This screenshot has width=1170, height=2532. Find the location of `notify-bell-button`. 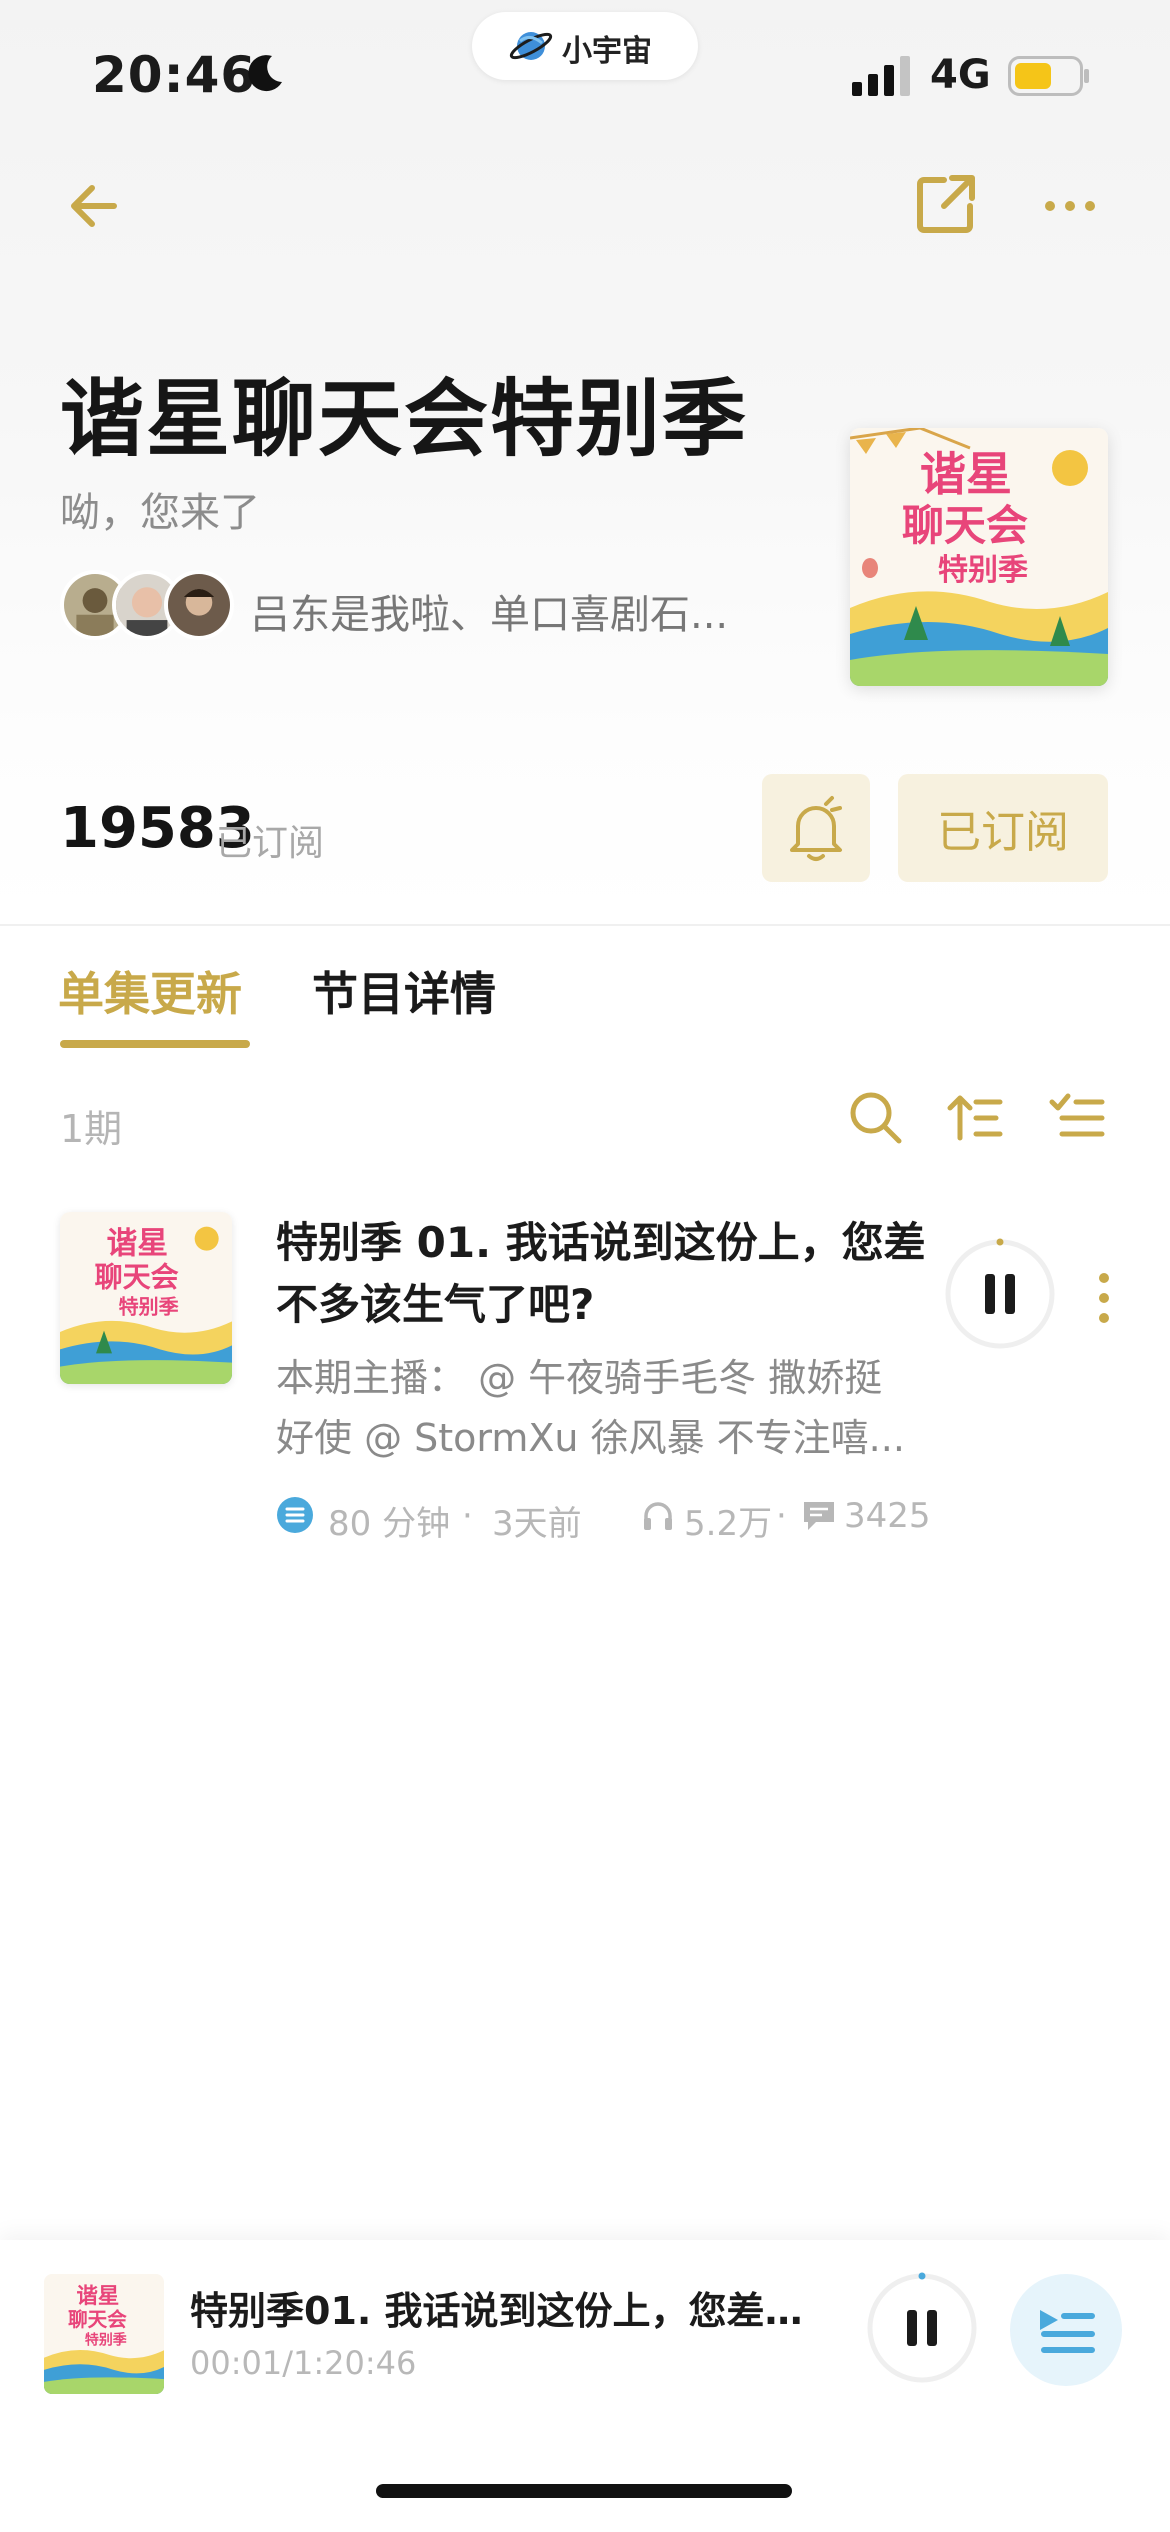

notify-bell-button is located at coordinates (816, 828).